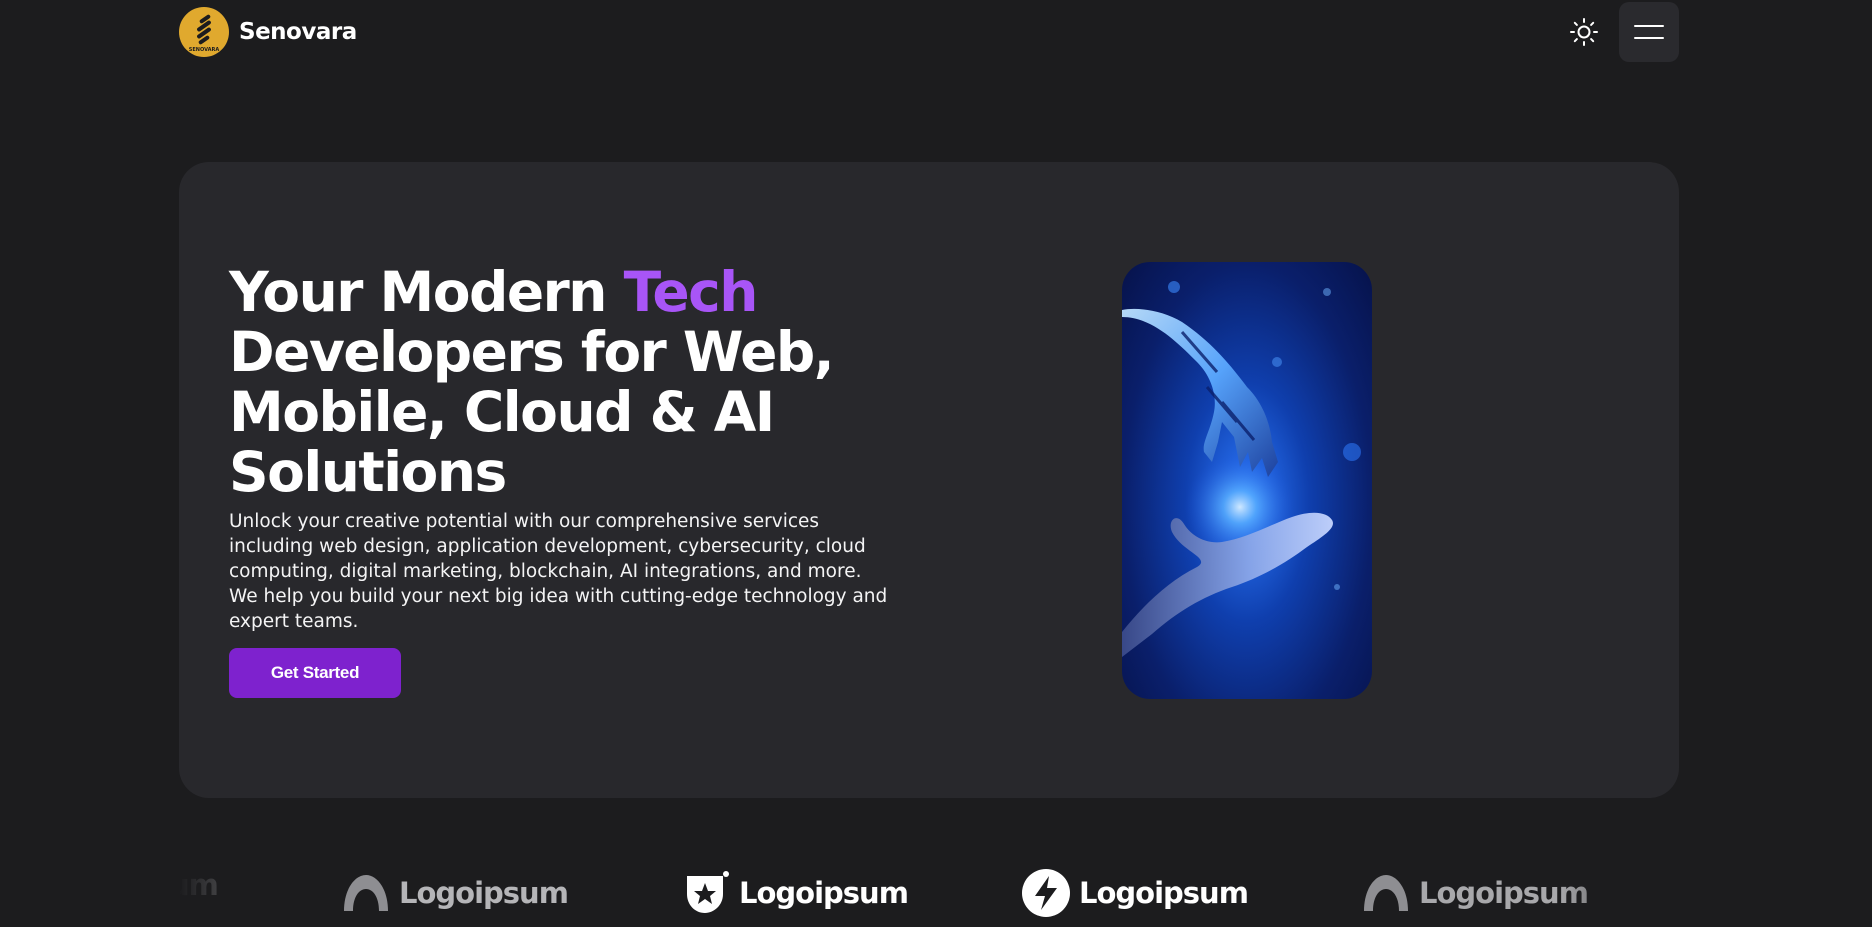 This screenshot has width=1872, height=927. What do you see at coordinates (1649, 32) in the screenshot?
I see `menu-button` at bounding box center [1649, 32].